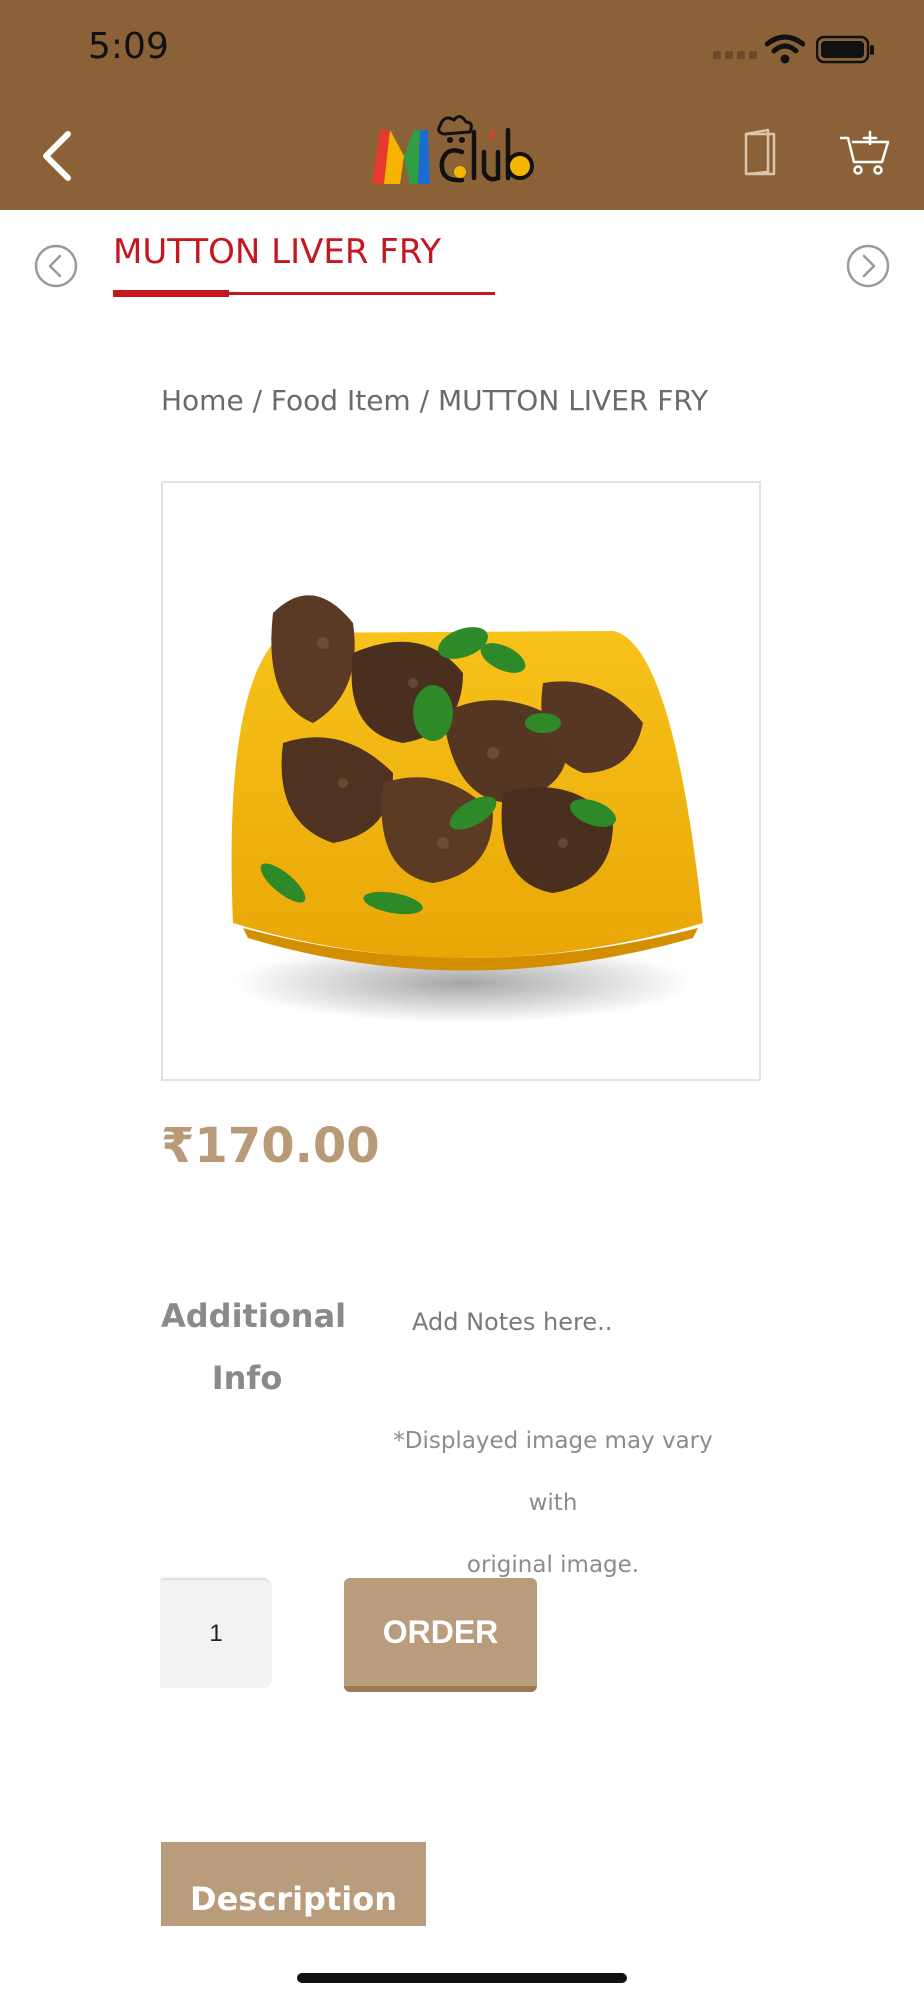 The height and width of the screenshot is (2000, 924). What do you see at coordinates (462, 105) in the screenshot?
I see `app-header: 5:09` at bounding box center [462, 105].